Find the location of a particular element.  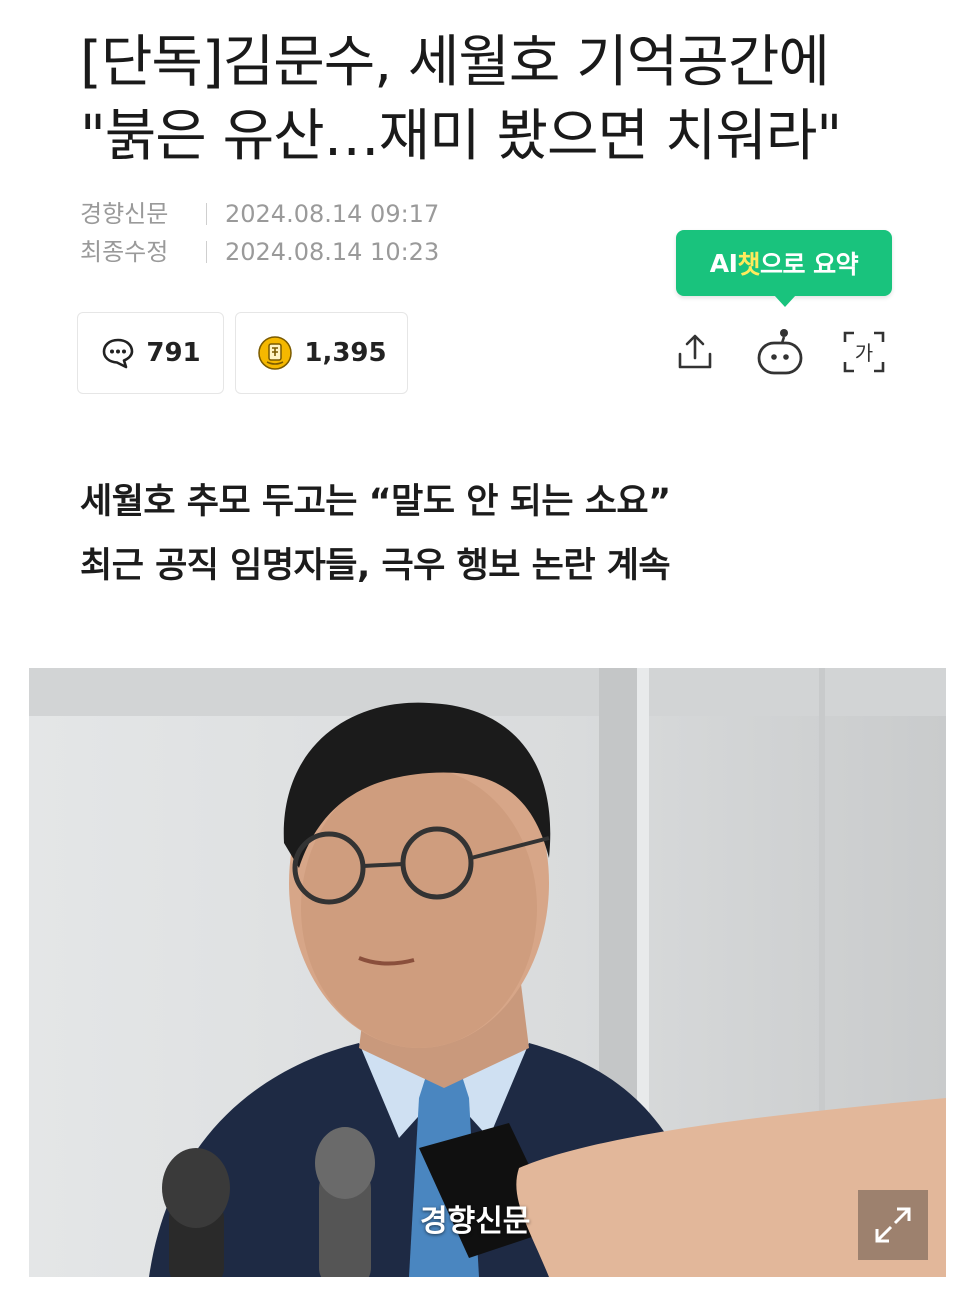

chatbot-icon is located at coordinates (780, 352).